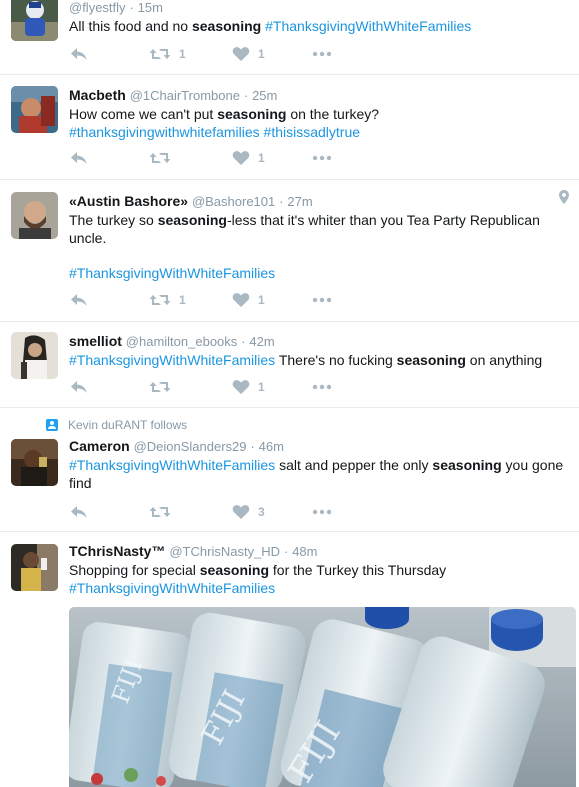 This screenshot has height=787, width=579. I want to click on location-pin-icon, so click(564, 198).